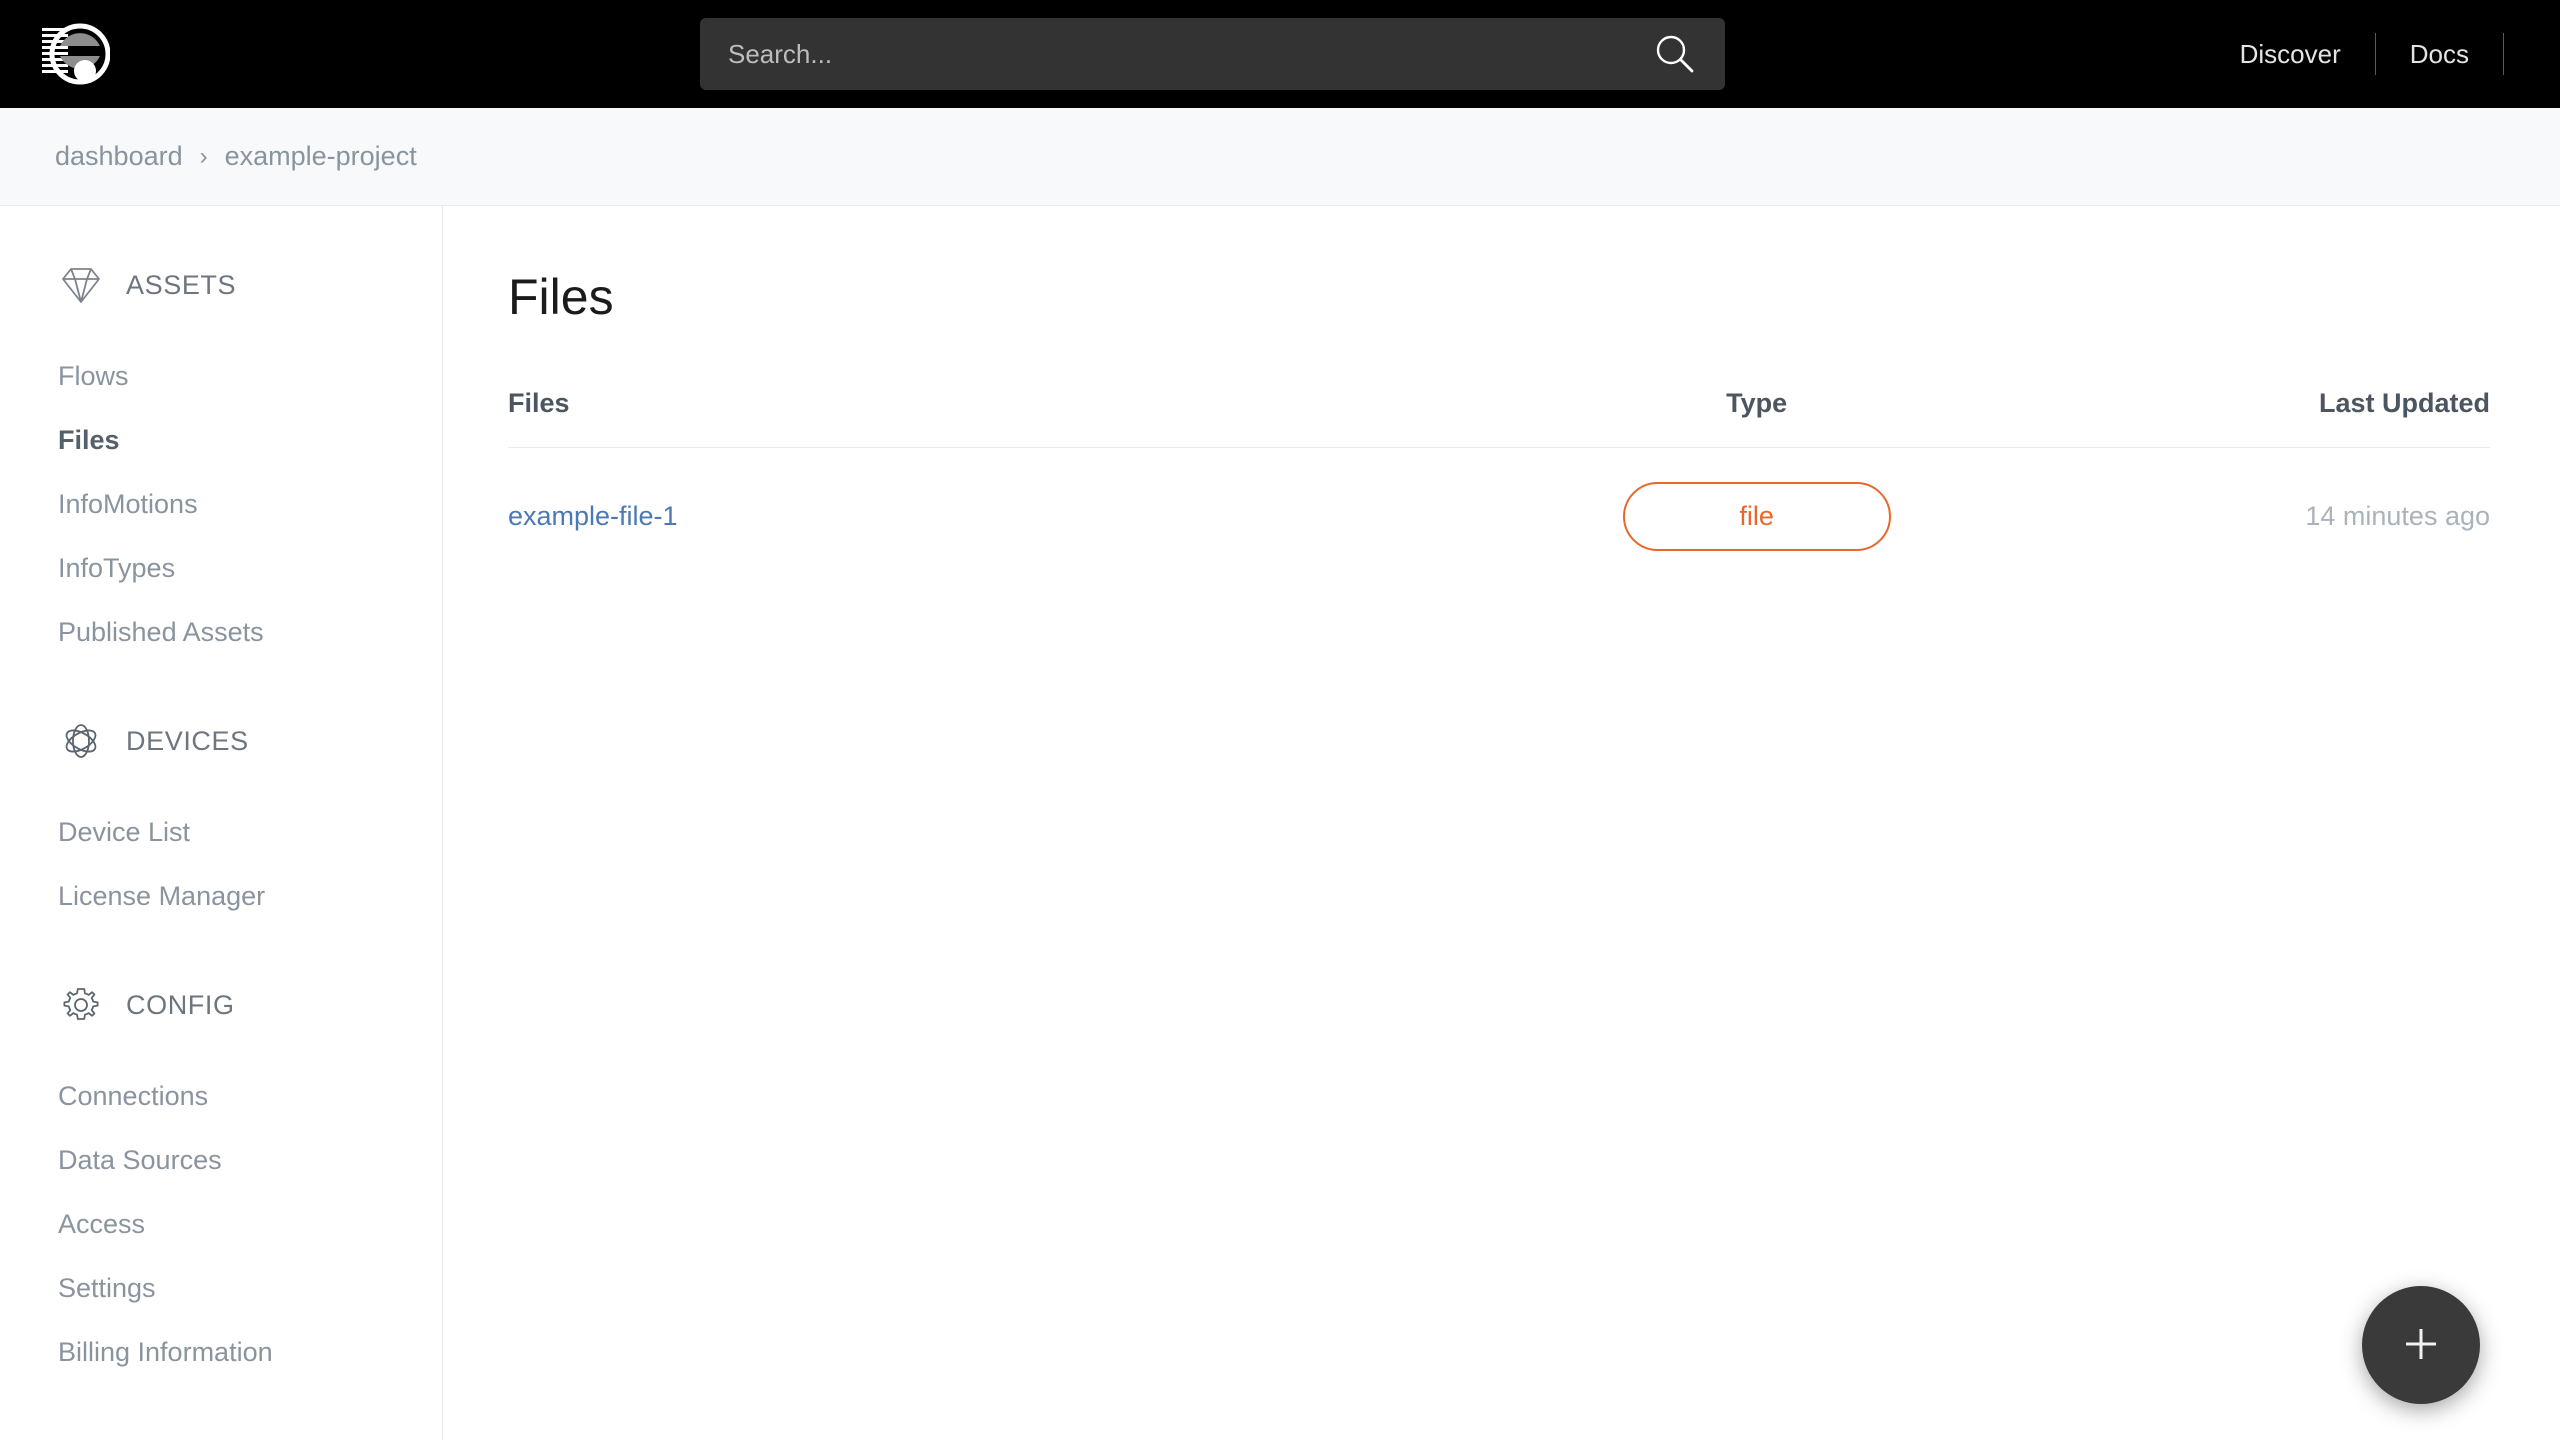 This screenshot has width=2560, height=1440. I want to click on atom-icon, so click(81, 741).